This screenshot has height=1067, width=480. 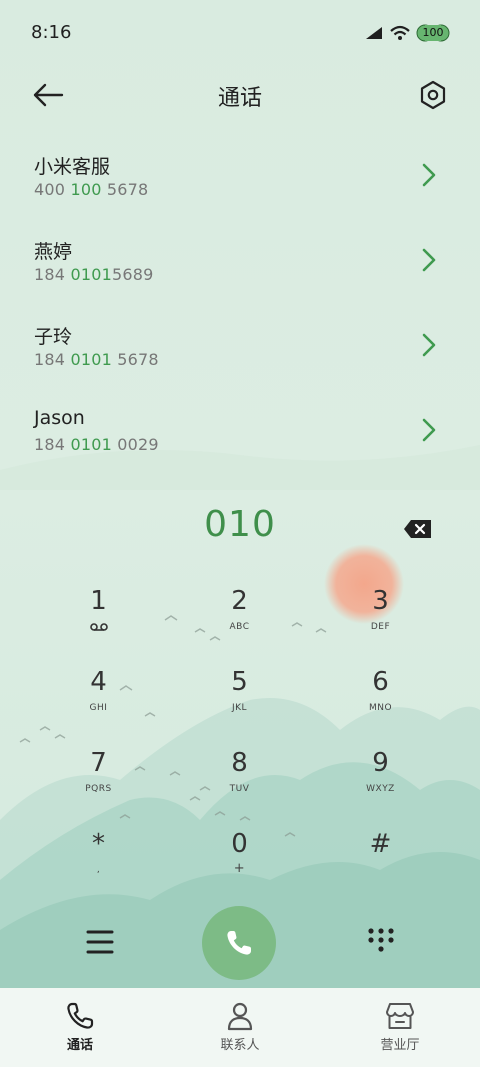 What do you see at coordinates (400, 1045) in the screenshot?
I see `nav-label: 营业厅` at bounding box center [400, 1045].